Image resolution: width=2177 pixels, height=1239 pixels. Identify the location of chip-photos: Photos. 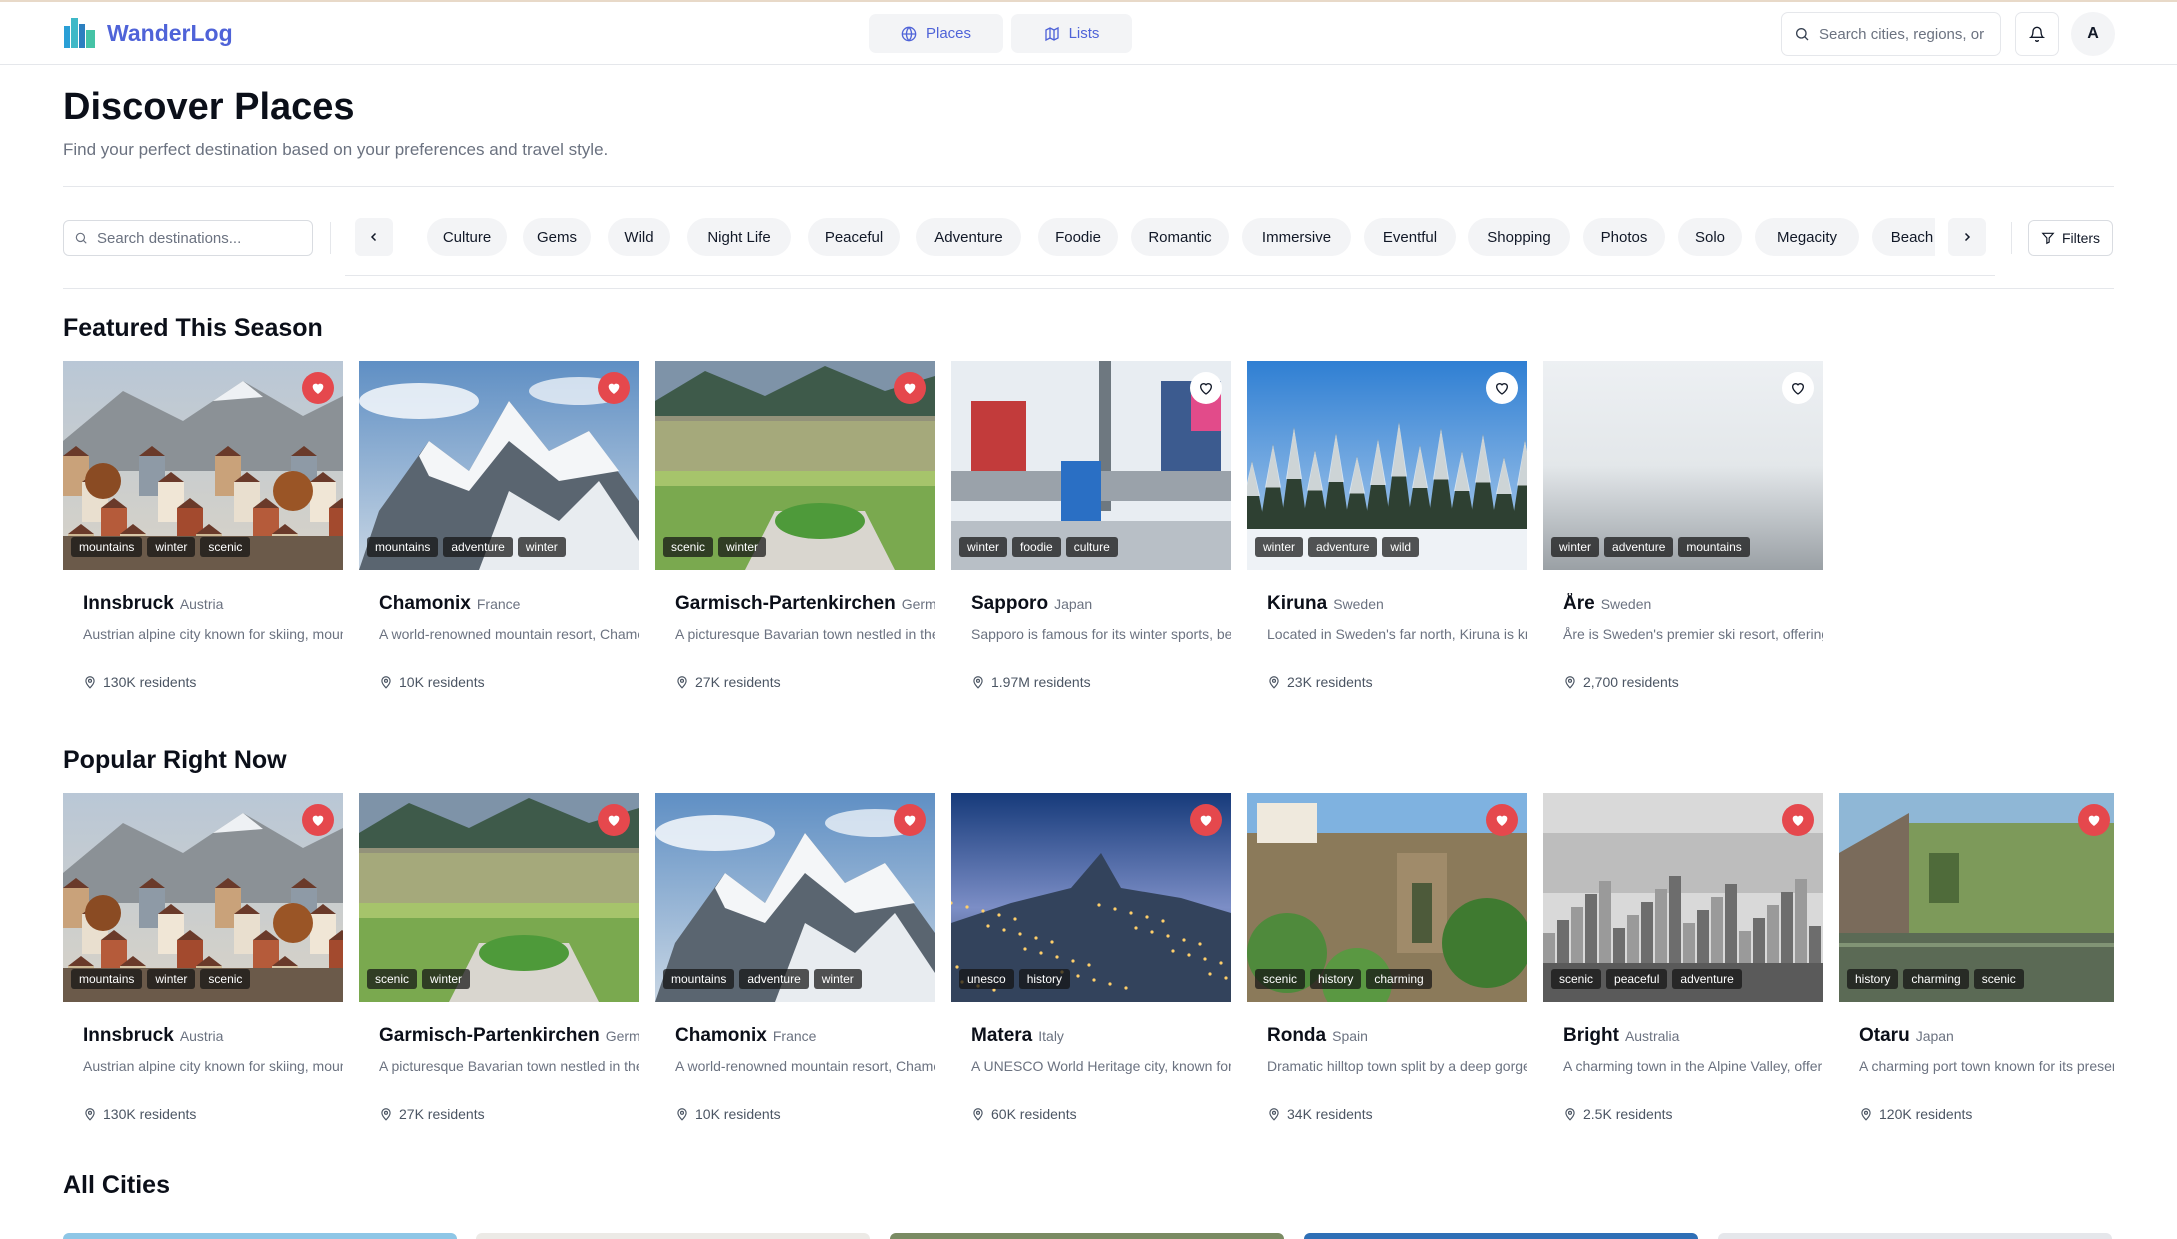
(1624, 237).